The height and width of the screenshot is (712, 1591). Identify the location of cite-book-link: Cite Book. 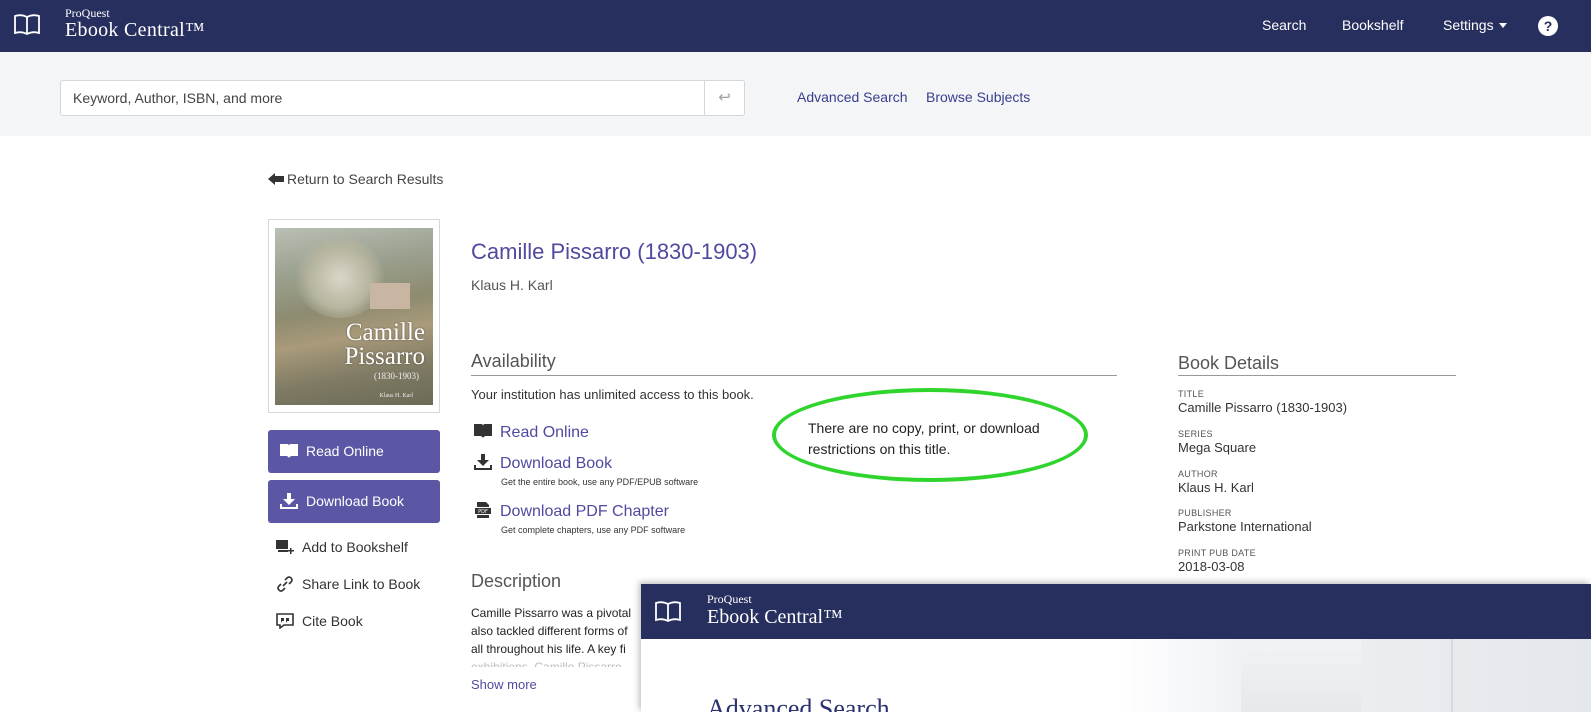
(319, 621).